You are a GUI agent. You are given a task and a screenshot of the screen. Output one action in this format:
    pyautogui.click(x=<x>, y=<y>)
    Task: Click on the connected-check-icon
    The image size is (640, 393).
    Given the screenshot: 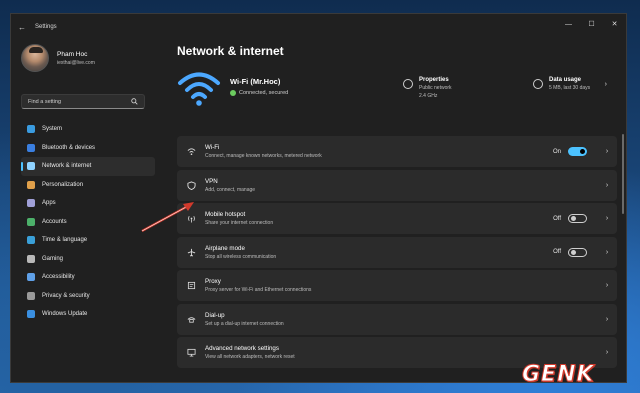 What is the action you would take?
    pyautogui.click(x=233, y=93)
    